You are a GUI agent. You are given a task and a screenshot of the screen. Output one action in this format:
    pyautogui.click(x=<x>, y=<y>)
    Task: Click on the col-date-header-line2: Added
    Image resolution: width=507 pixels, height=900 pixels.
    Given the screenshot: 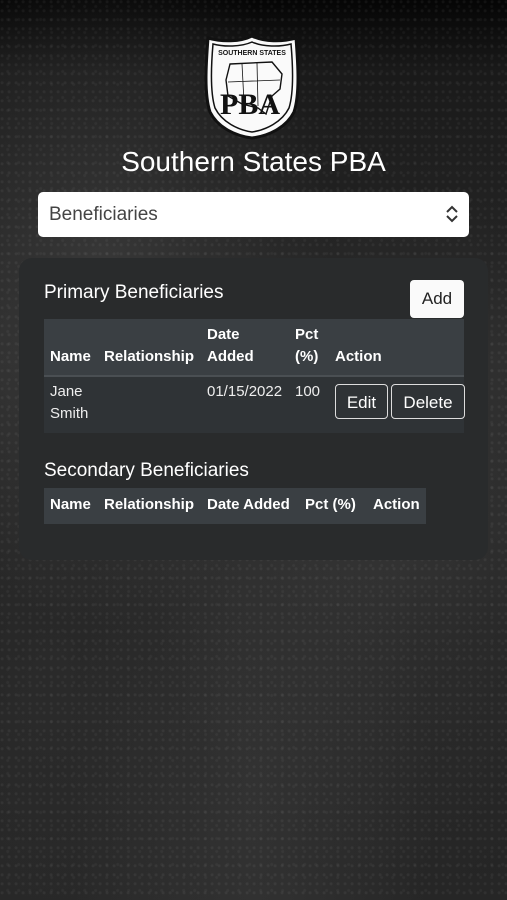 What is the action you would take?
    pyautogui.click(x=230, y=356)
    